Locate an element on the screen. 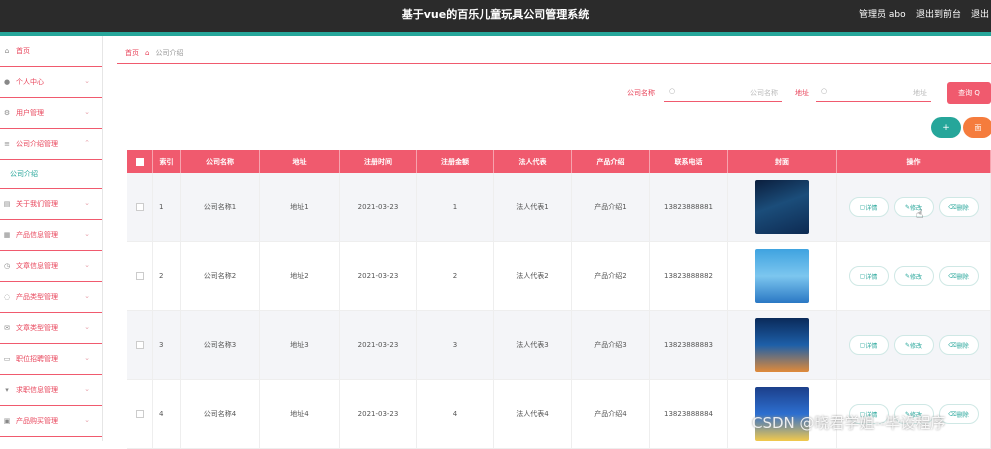 This screenshot has width=991, height=449. cell-address: 地址2 is located at coordinates (300, 276).